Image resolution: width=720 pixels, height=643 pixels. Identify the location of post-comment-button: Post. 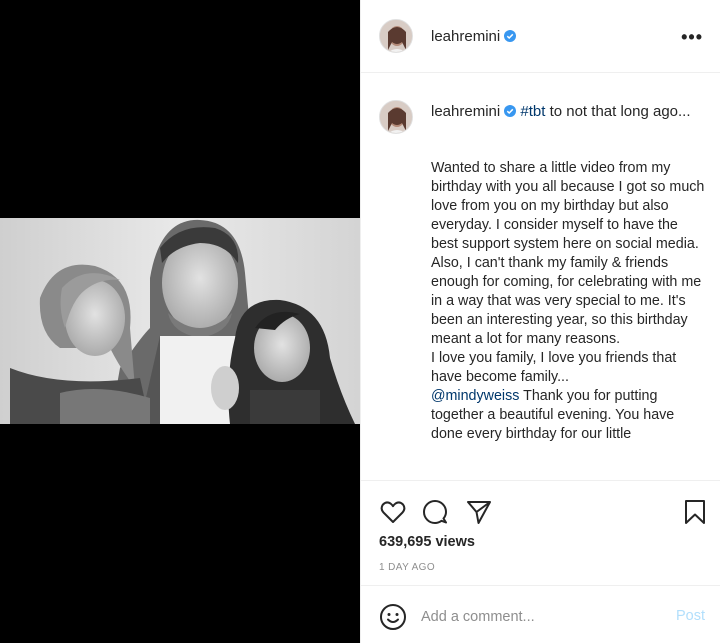
(690, 616).